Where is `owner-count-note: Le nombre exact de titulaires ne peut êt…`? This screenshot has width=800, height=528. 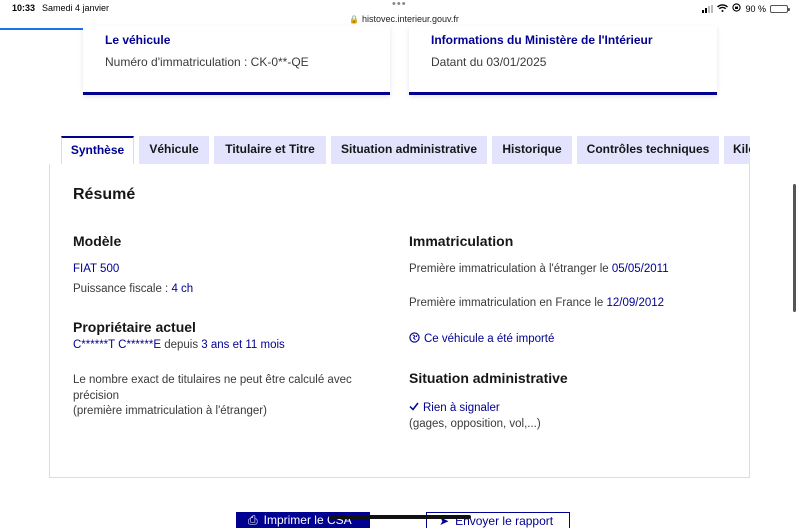
owner-count-note: Le nombre exact de titulaires ne peut êt… is located at coordinates (212, 388).